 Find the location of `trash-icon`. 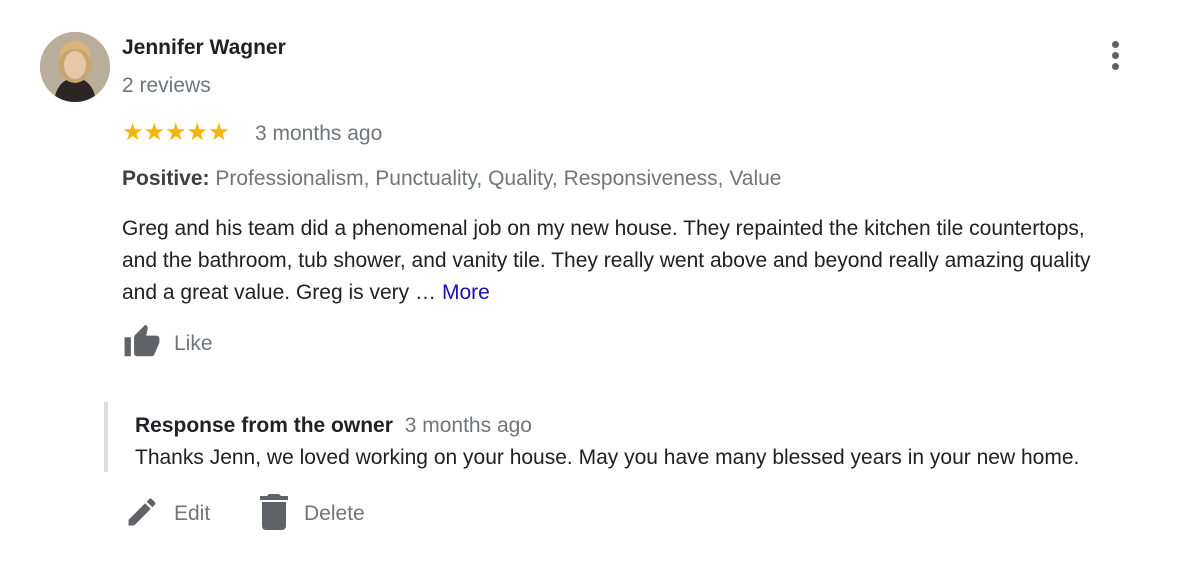

trash-icon is located at coordinates (274, 514).